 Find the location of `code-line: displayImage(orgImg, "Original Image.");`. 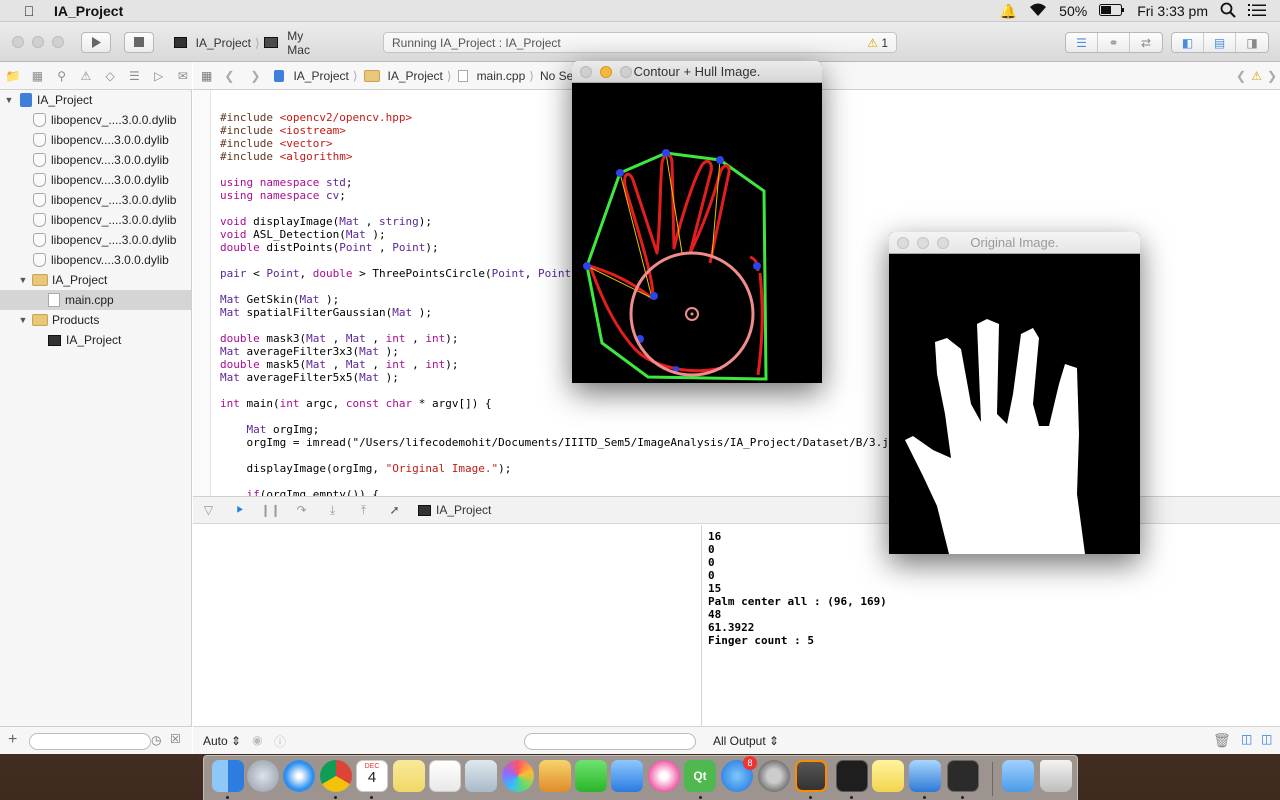

code-line: displayImage(orgImg, "Original Image."); is located at coordinates (554, 468).